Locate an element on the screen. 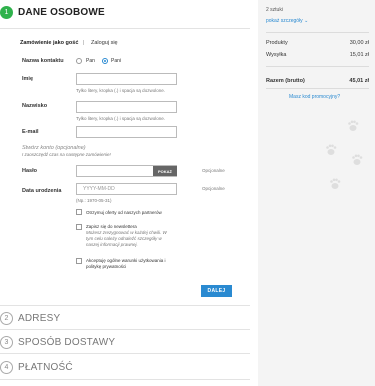 Image resolution: width=375 pixels, height=386 pixels. step-payment: 4 PŁATNOŚĆ is located at coordinates (125, 367).